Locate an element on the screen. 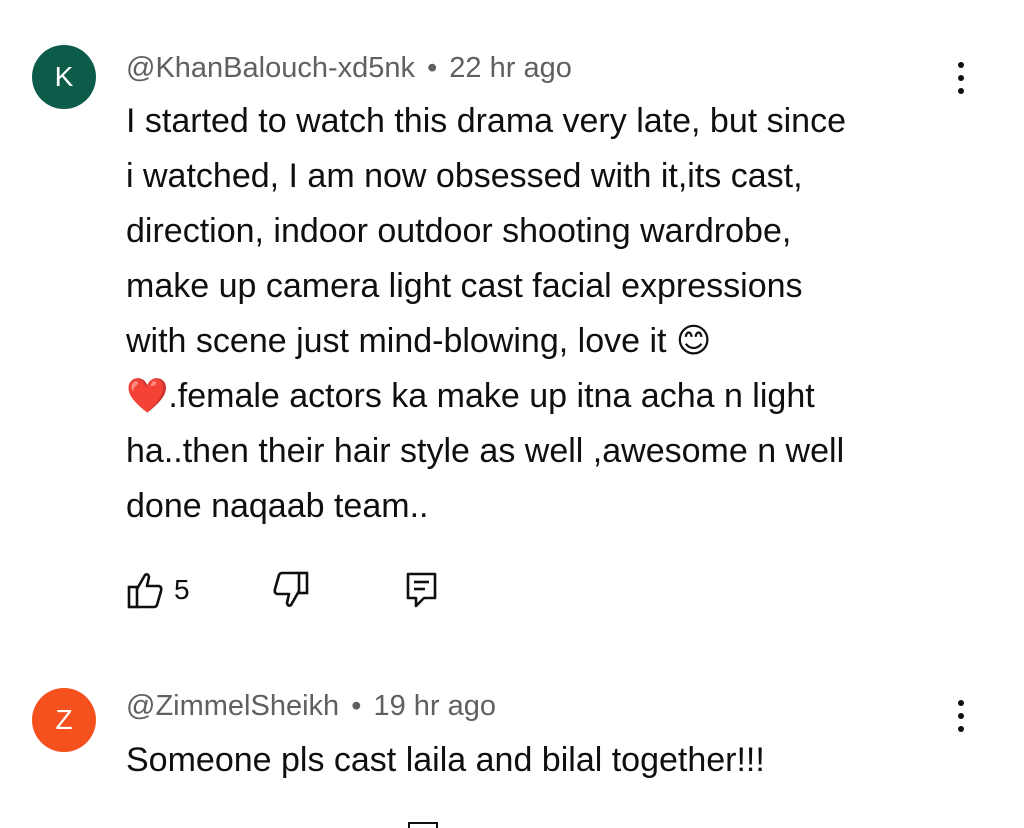 The image size is (1024, 828). like-count: 5 is located at coordinates (182, 589).